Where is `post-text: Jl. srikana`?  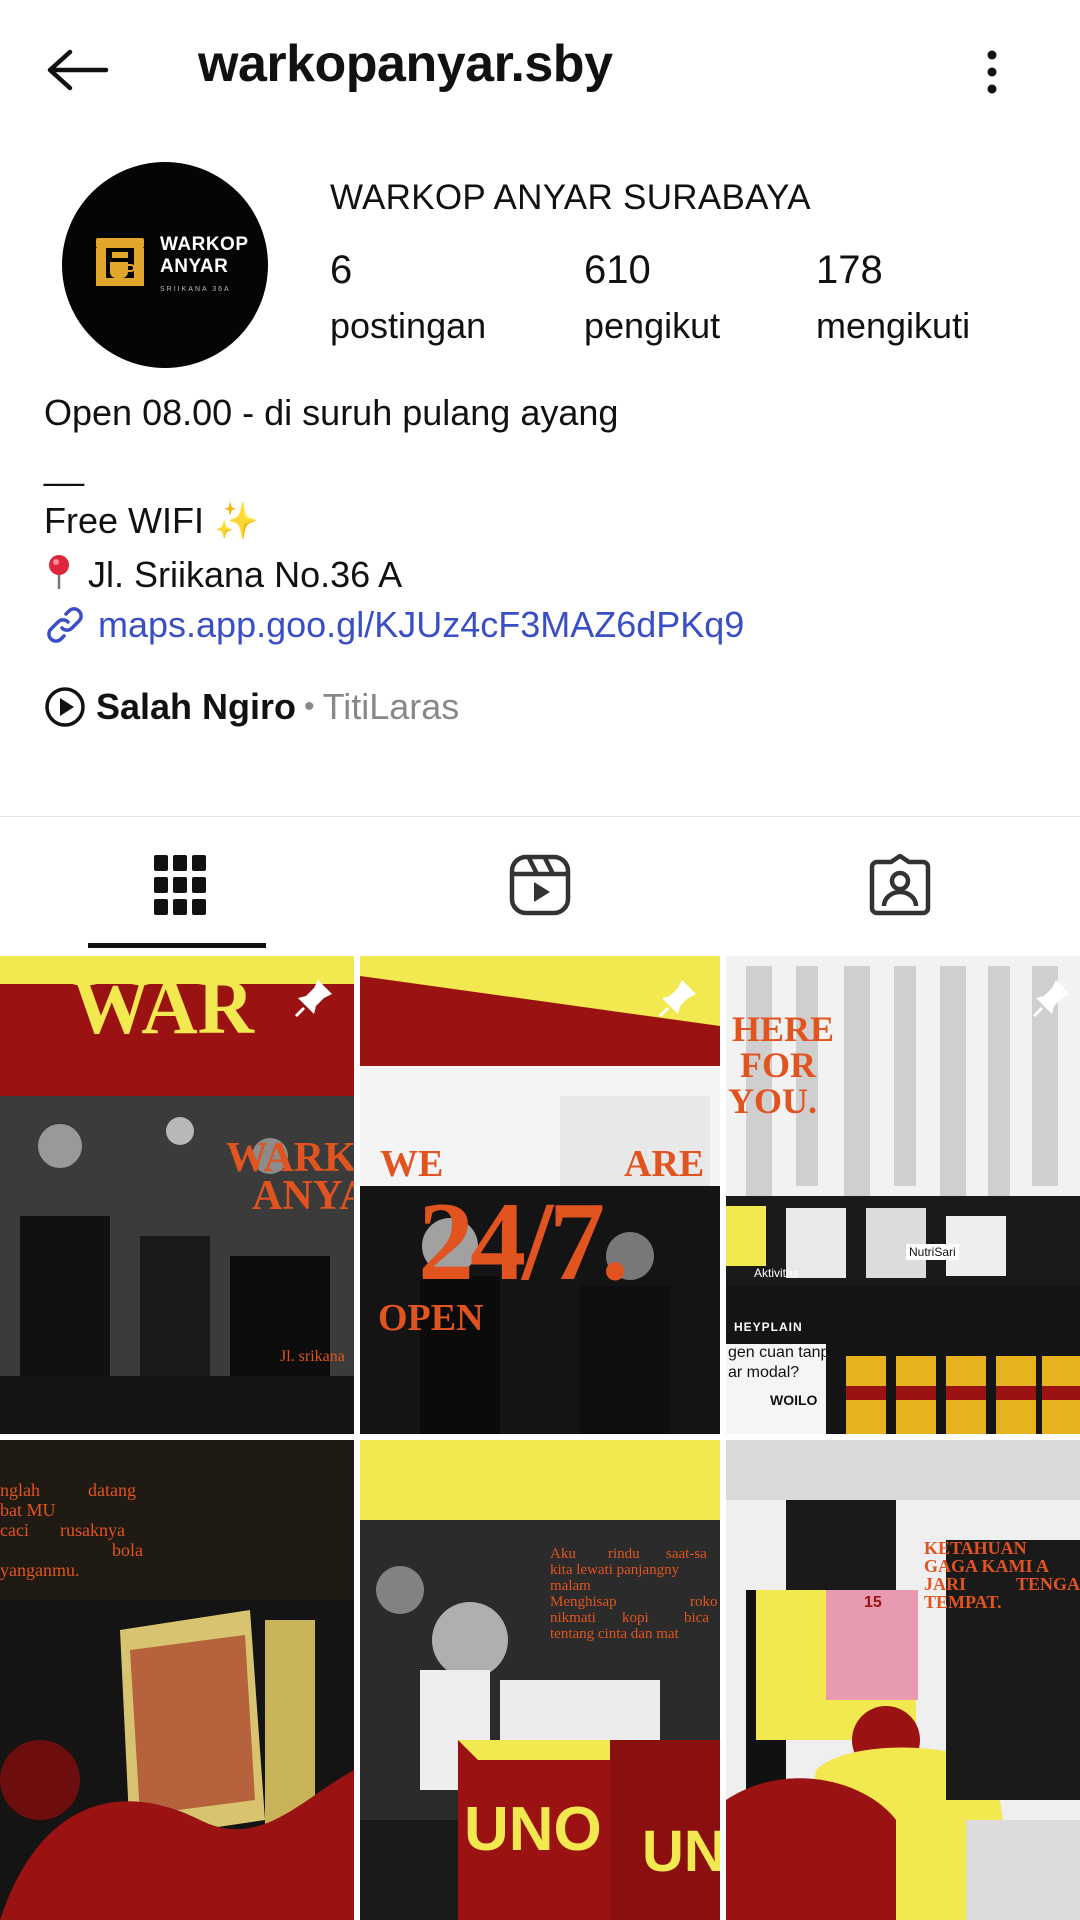
post-text: Jl. srikana is located at coordinates (312, 1356).